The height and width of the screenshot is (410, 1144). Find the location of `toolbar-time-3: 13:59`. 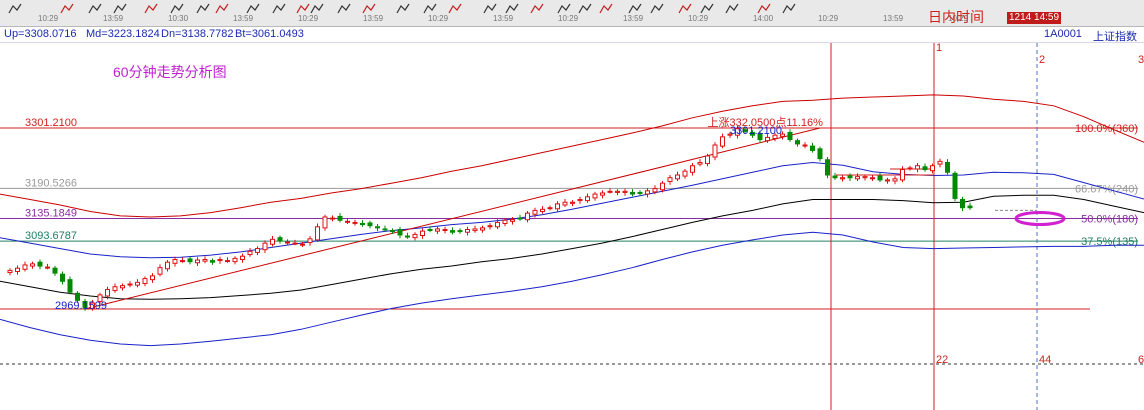

toolbar-time-3: 13:59 is located at coordinates (243, 18).